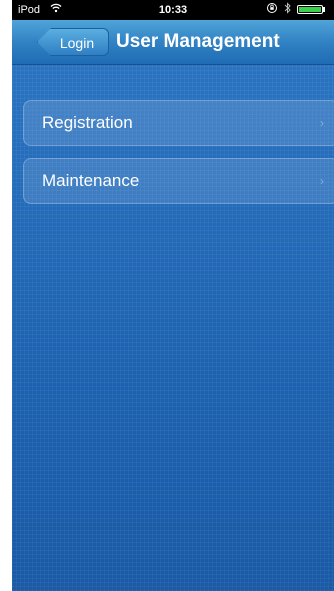 This screenshot has height=591, width=334. What do you see at coordinates (272, 9) in the screenshot?
I see `orientation-lock-icon` at bounding box center [272, 9].